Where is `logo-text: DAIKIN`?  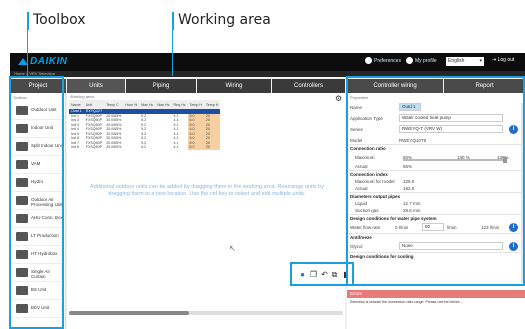 logo-text: DAIKIN is located at coordinates (49, 61).